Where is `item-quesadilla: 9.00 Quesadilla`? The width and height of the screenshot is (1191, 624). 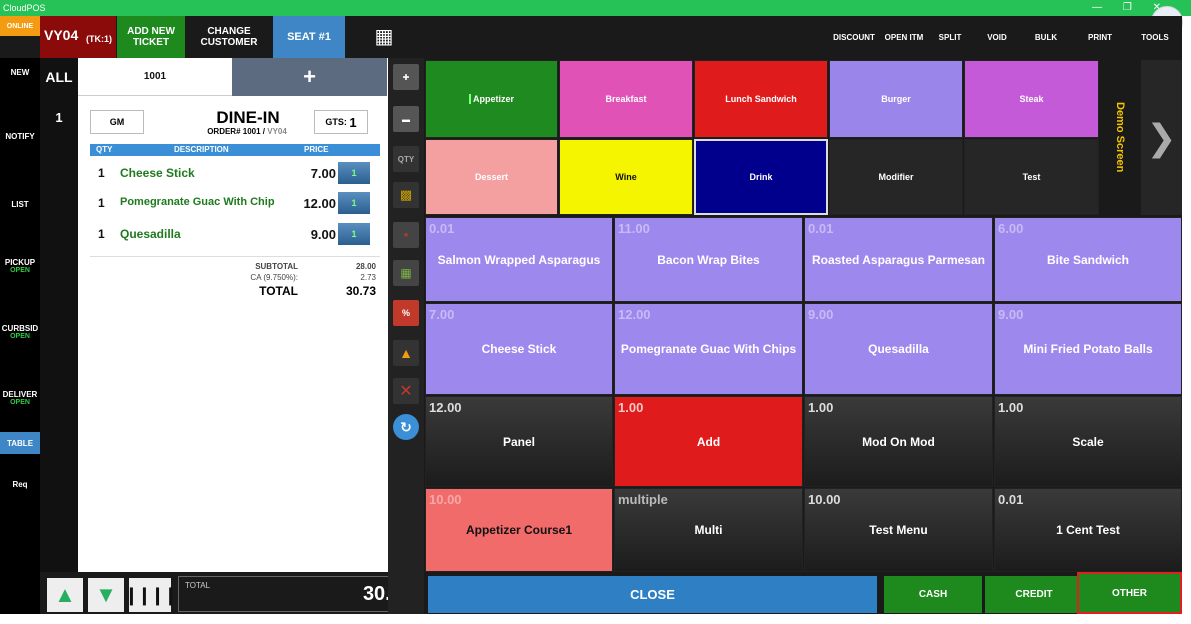
item-quesadilla: 9.00 Quesadilla is located at coordinates (898, 349).